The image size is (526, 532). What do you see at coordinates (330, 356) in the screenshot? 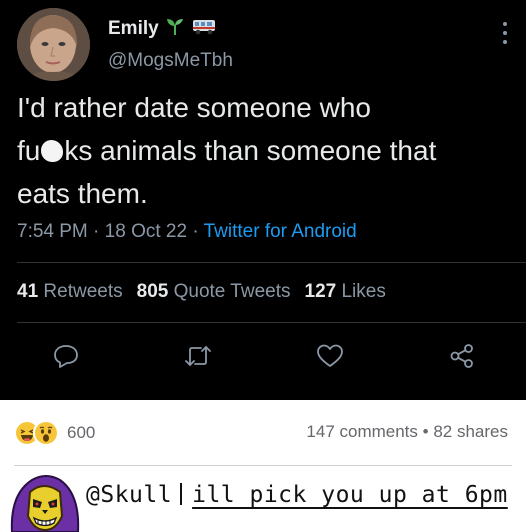
I see `like-icon` at bounding box center [330, 356].